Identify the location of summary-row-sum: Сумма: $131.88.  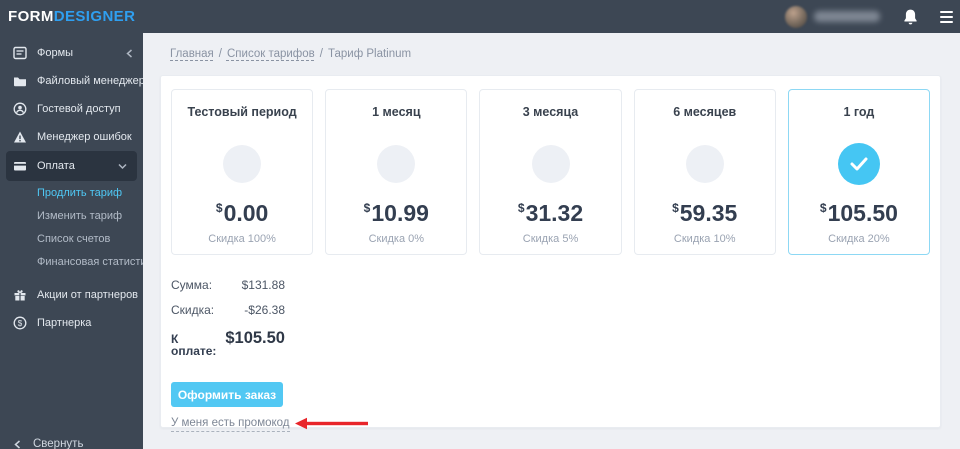
(228, 285).